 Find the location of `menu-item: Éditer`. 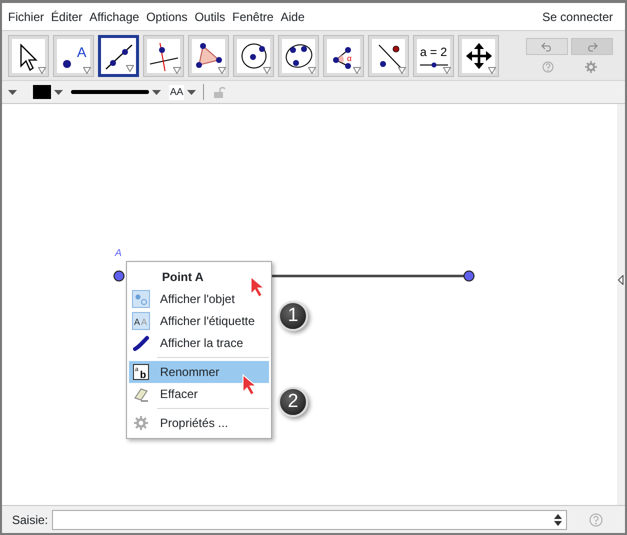

menu-item: Éditer is located at coordinates (66, 17).